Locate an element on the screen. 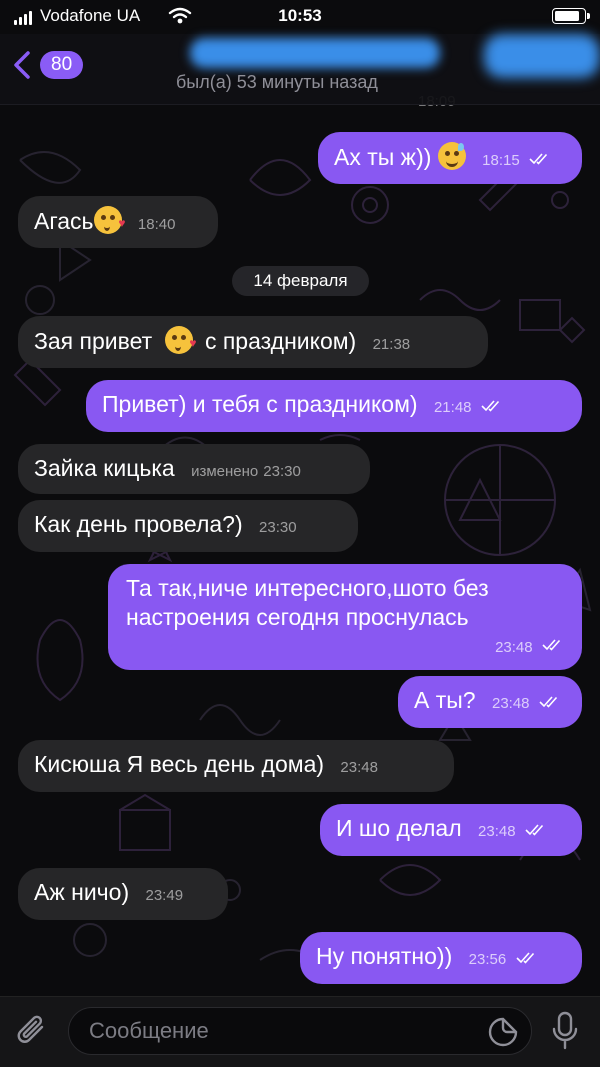  message-bubble-incoming: Кисюша Я весь день дома) 23:48 is located at coordinates (236, 766).